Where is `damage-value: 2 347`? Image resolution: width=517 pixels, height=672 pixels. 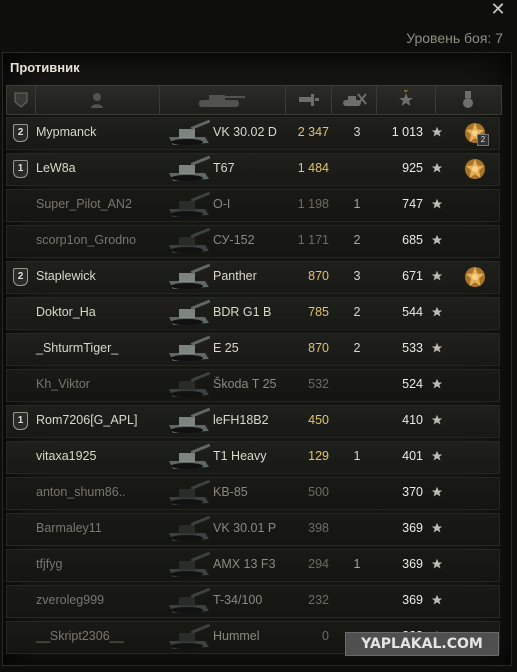
damage-value: 2 347 is located at coordinates (313, 132).